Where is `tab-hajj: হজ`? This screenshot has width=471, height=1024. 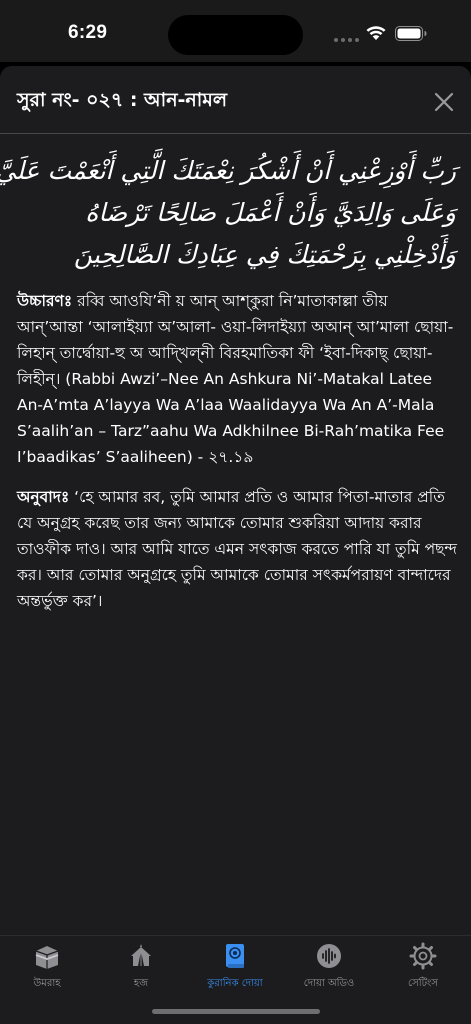 tab-hajj: হজ is located at coordinates (141, 969).